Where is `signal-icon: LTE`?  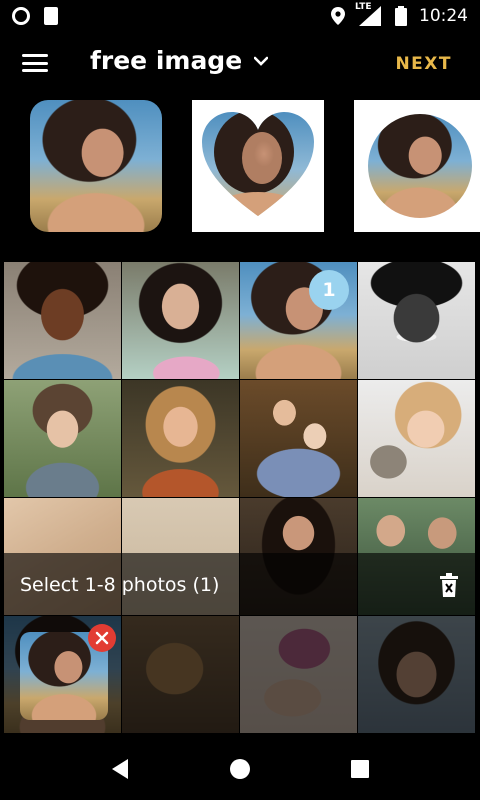 signal-icon: LTE is located at coordinates (369, 14).